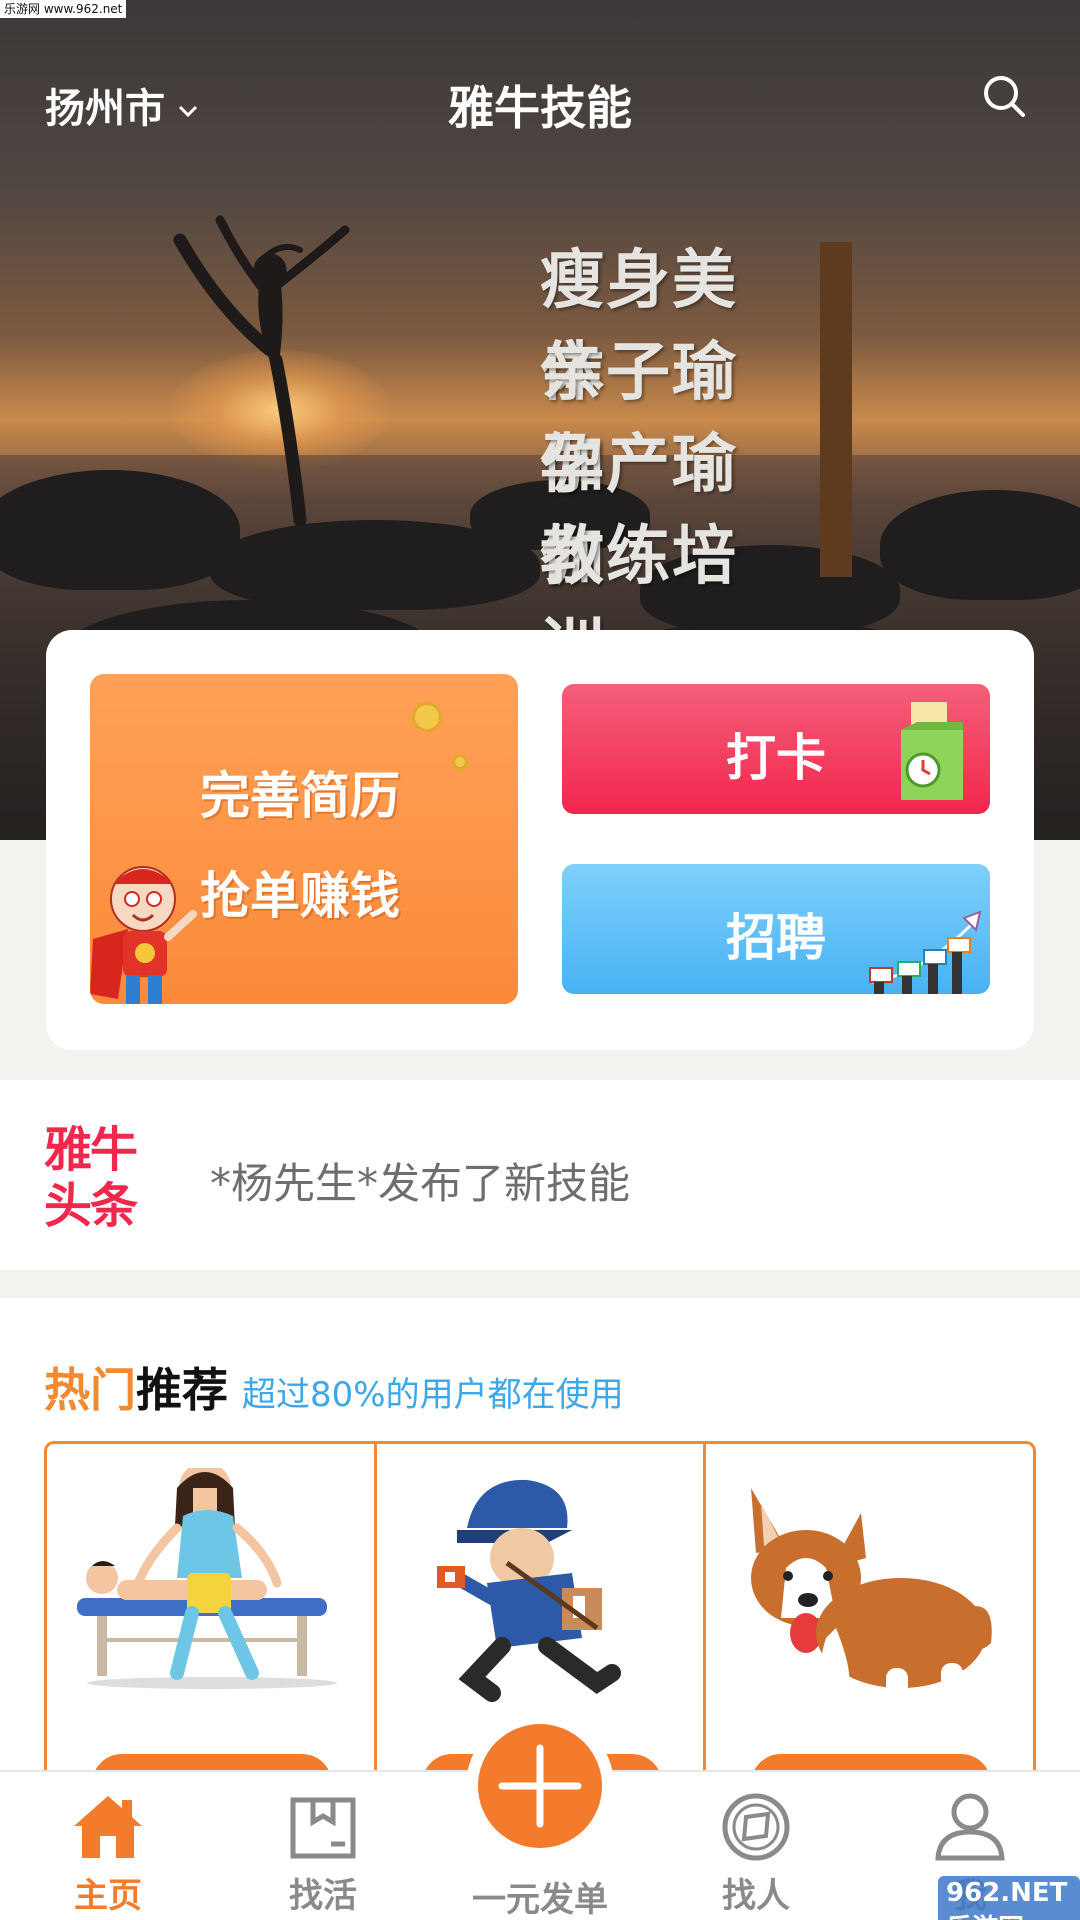 This screenshot has width=1080, height=1920. I want to click on punch-in-button: 打卡, so click(776, 749).